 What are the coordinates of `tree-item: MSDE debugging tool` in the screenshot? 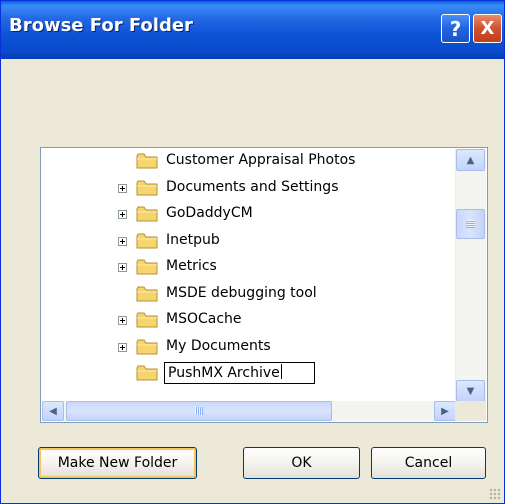 It's located at (249, 295).